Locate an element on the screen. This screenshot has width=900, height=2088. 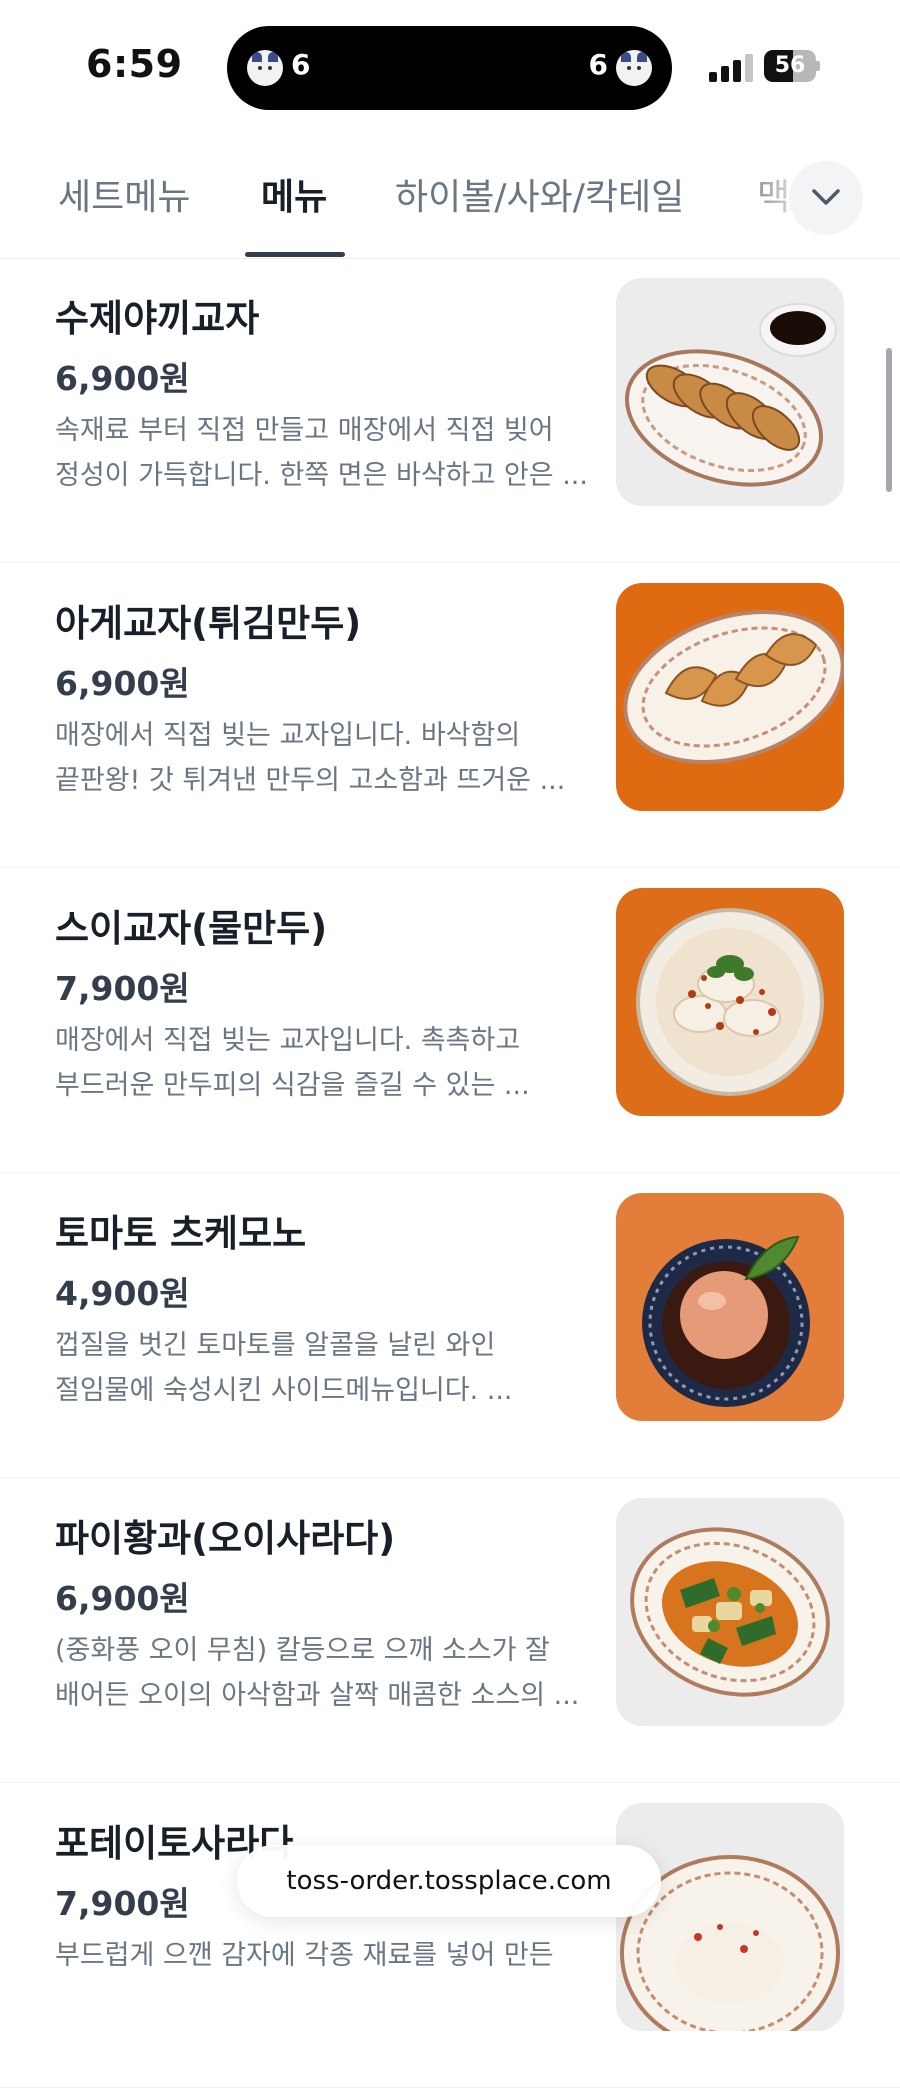
dynamic-island: 6 6 is located at coordinates (449, 68).